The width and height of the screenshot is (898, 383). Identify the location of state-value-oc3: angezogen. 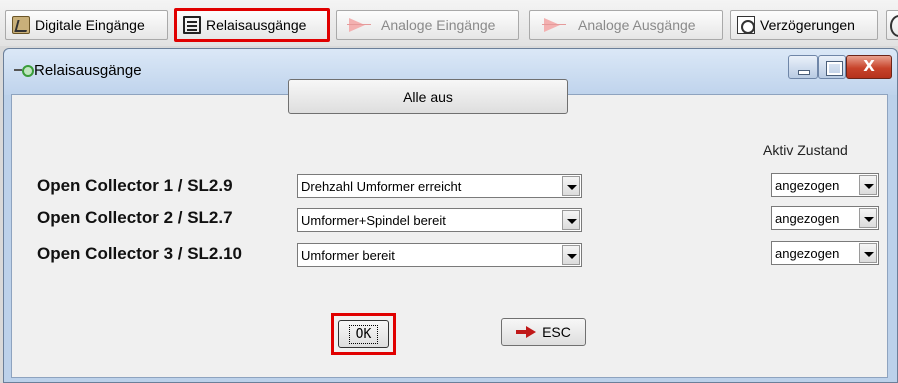
(807, 253).